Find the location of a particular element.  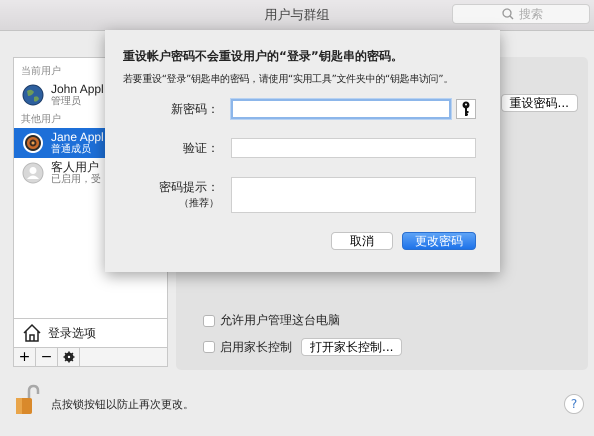

dialog-message: 若要重设“登录”钥匙串的密码，请使用“实用工具”文件夹中的“钥匙串访问”。 is located at coordinates (288, 79).